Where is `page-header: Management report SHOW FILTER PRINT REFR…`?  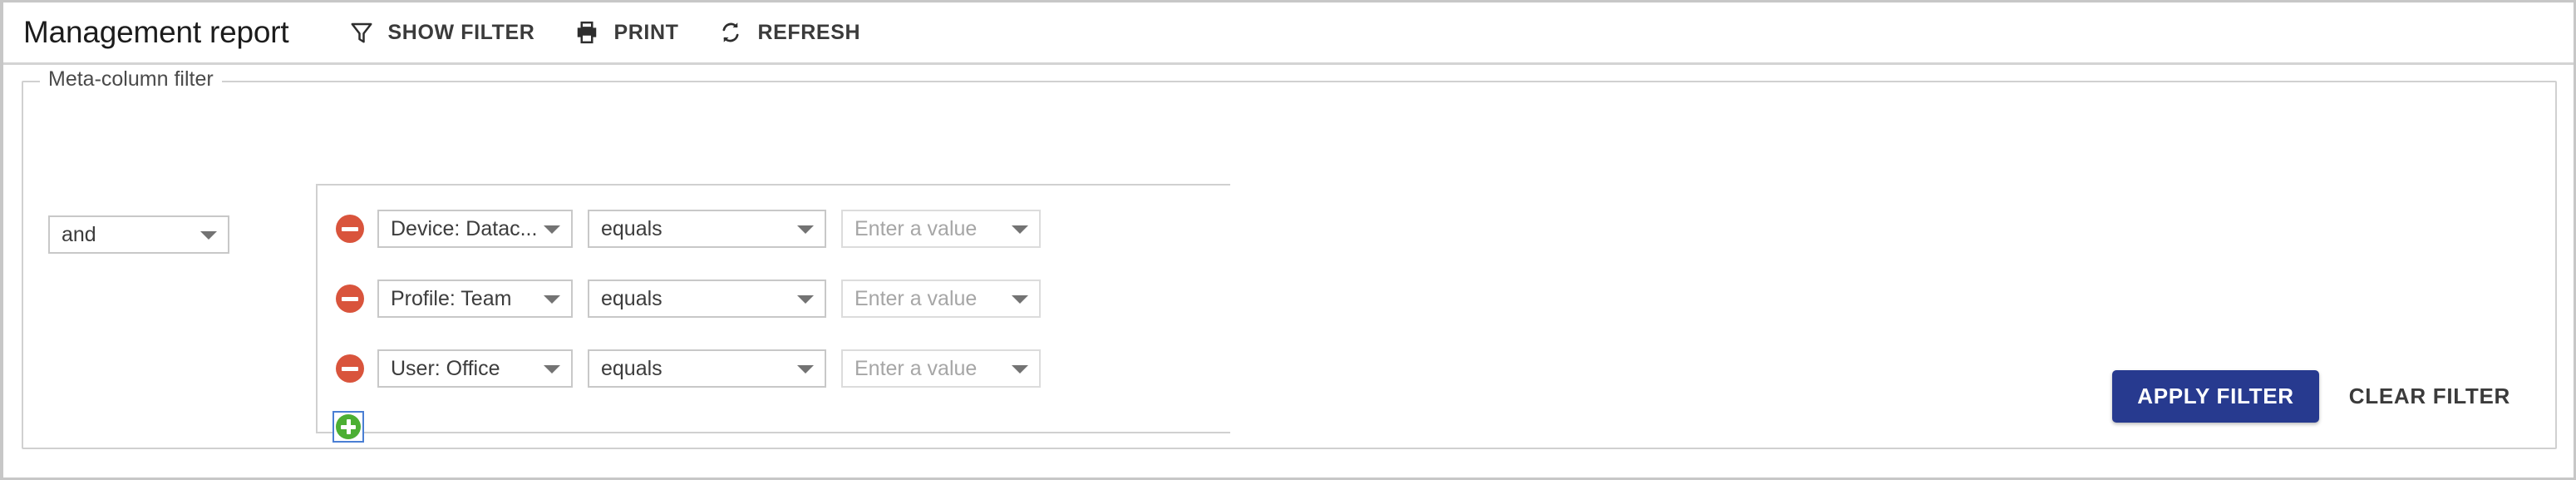
page-header: Management report SHOW FILTER PRINT REFR… is located at coordinates (1288, 33).